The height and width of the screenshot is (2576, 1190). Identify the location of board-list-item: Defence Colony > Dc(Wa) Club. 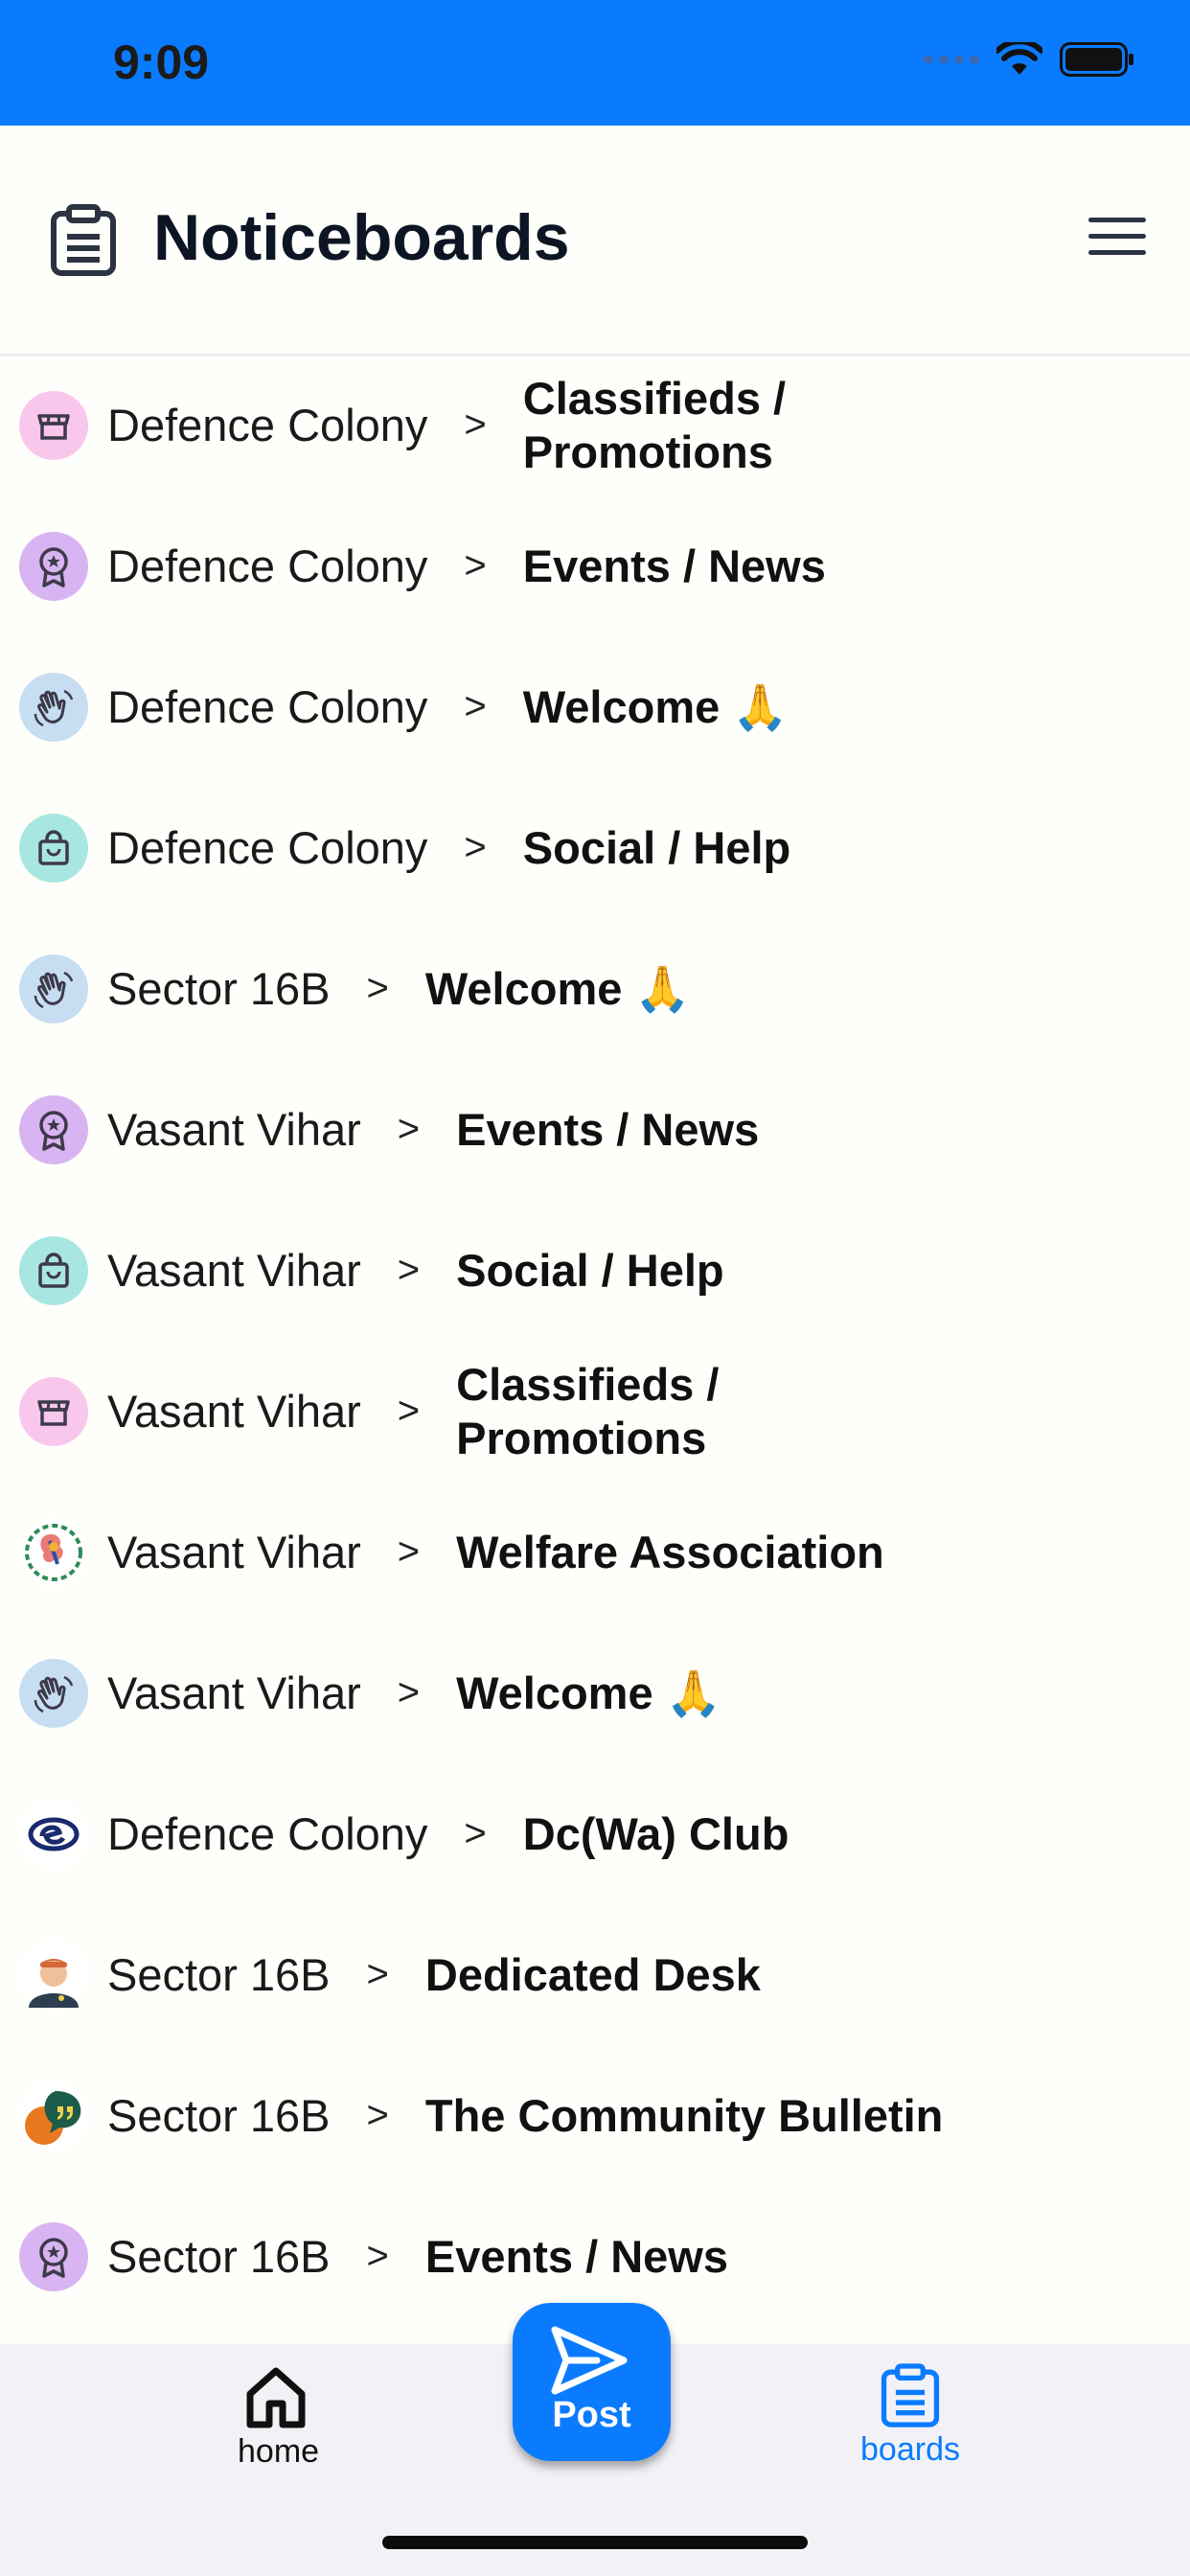
(595, 1833).